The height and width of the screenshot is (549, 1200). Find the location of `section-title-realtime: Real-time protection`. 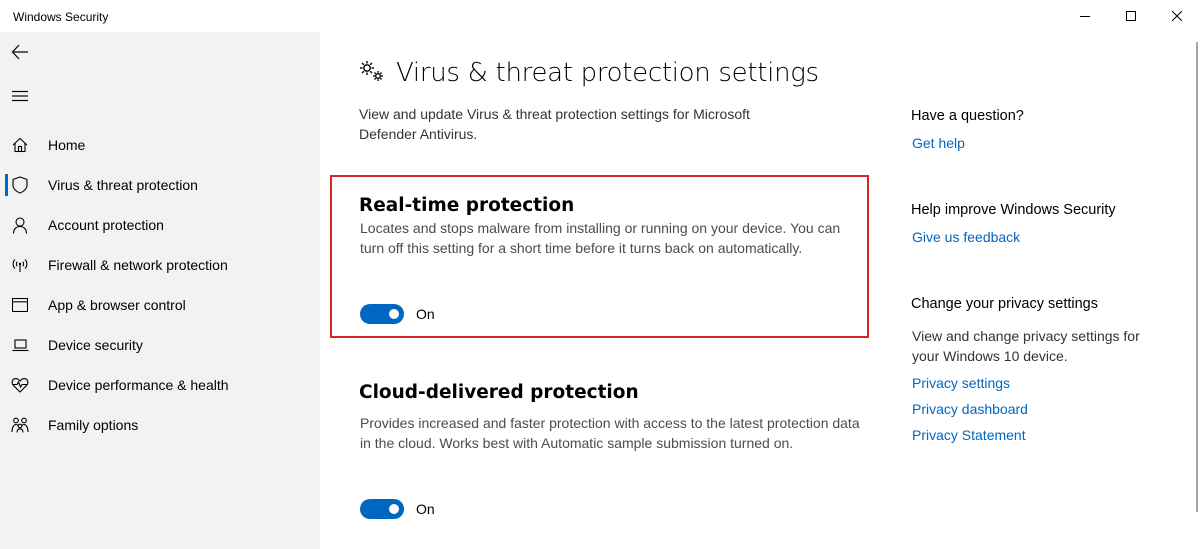

section-title-realtime: Real-time protection is located at coordinates (467, 205).